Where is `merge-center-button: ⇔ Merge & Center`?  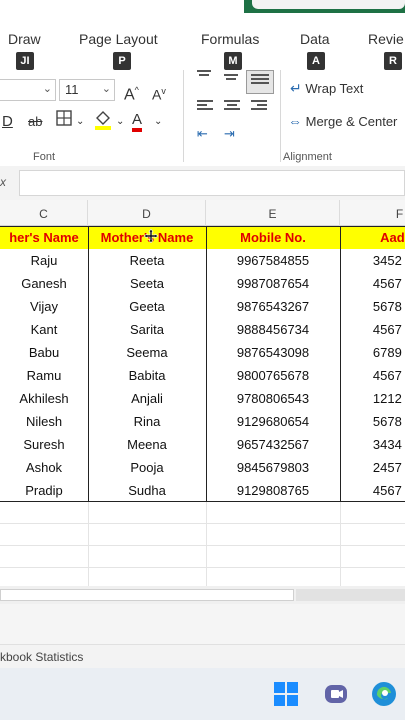 merge-center-button: ⇔ Merge & Center is located at coordinates (342, 121).